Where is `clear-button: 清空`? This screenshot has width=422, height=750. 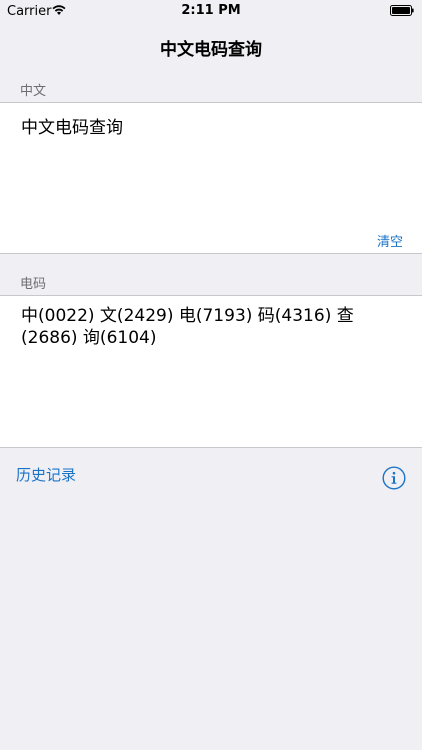
clear-button: 清空 is located at coordinates (390, 240).